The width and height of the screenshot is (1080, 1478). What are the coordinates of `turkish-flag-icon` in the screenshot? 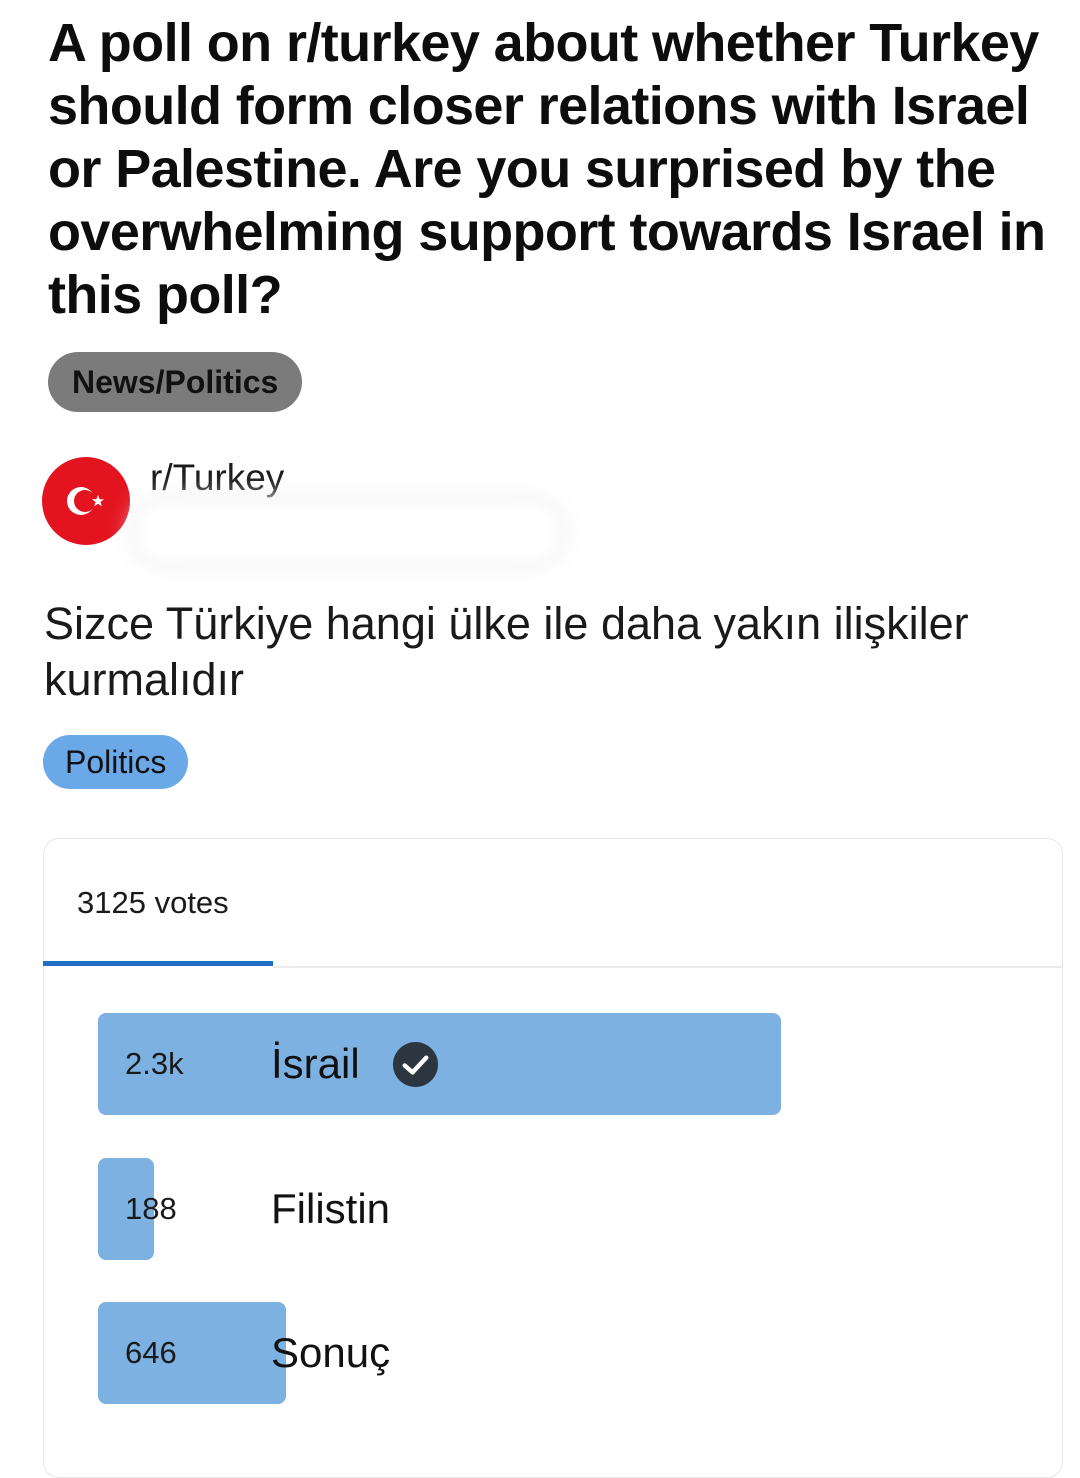 It's located at (85, 501).